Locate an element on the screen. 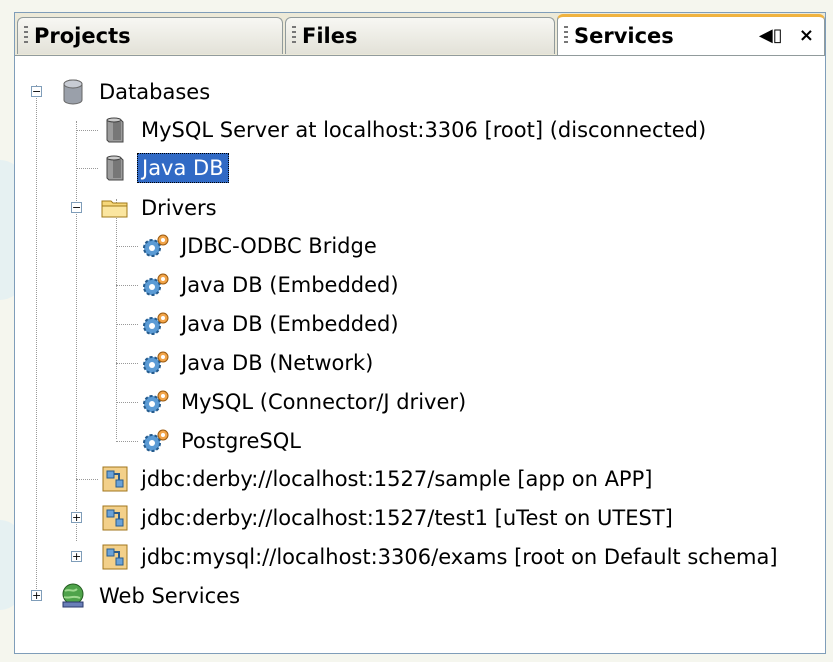 This screenshot has width=833, height=662. tree-node-driver: PostgreSQL is located at coordinates (223, 441).